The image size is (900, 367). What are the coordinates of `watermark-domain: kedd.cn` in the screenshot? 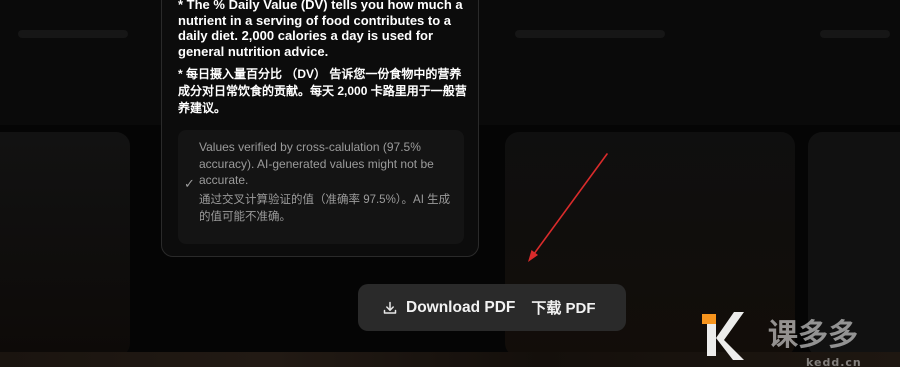 It's located at (834, 361).